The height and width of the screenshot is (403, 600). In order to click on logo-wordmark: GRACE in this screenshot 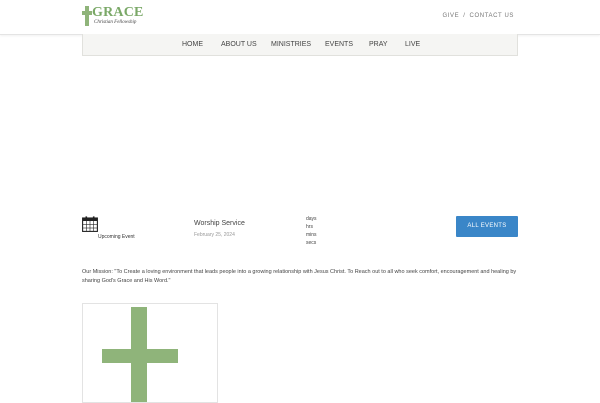, I will do `click(118, 12)`.